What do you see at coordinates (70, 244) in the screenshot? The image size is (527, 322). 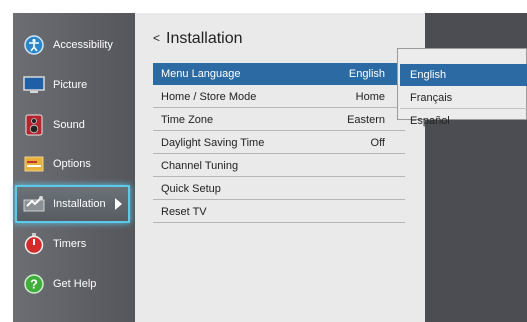 I see `sidebar-item-label: Timers` at bounding box center [70, 244].